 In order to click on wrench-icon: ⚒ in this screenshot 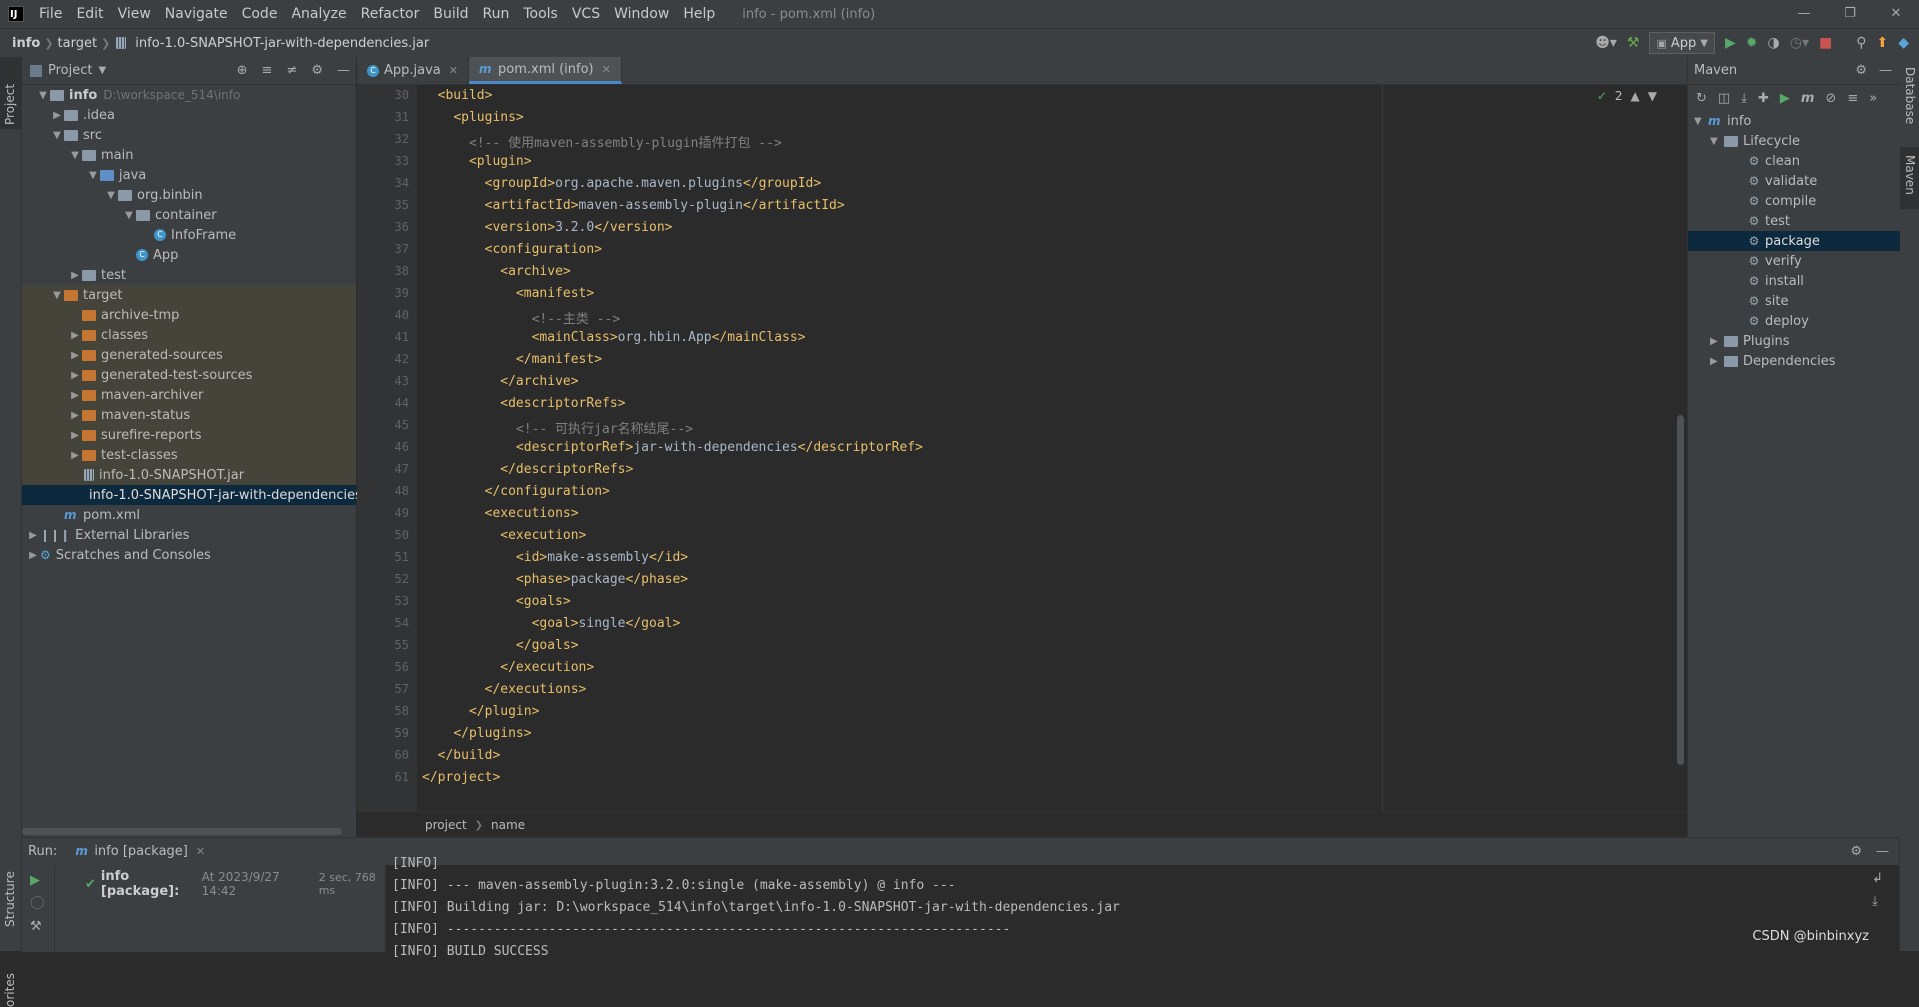, I will do `click(36, 926)`.